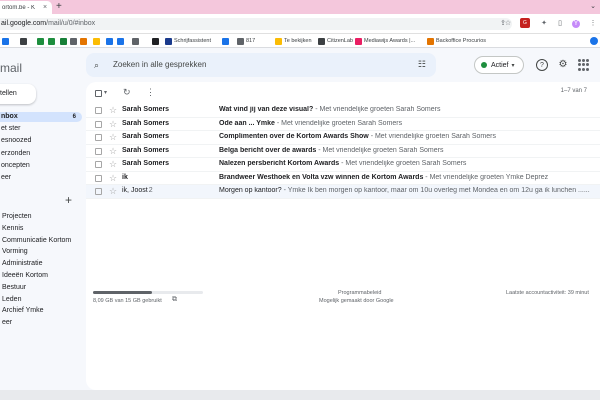 The image size is (600, 400). I want to click on extension-icon: G, so click(525, 23).